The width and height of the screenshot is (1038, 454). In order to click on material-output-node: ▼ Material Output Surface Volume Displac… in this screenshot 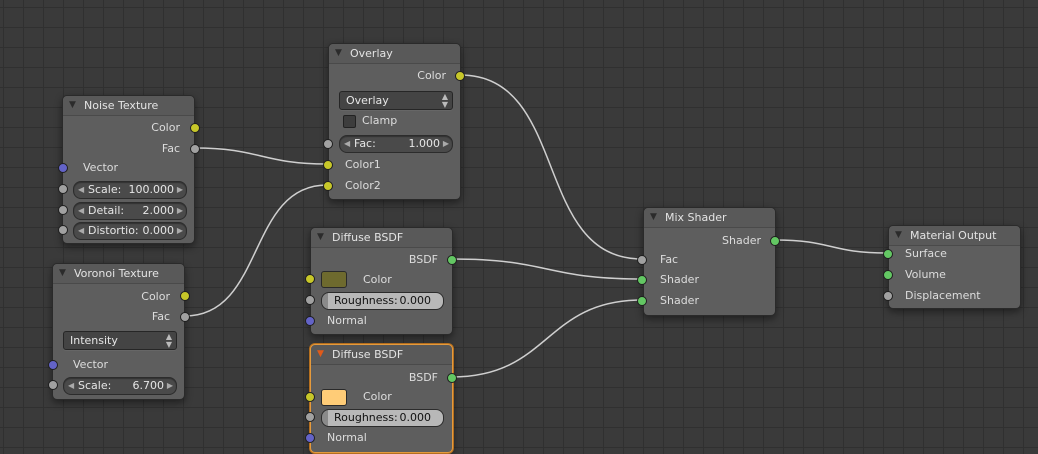, I will do `click(954, 267)`.